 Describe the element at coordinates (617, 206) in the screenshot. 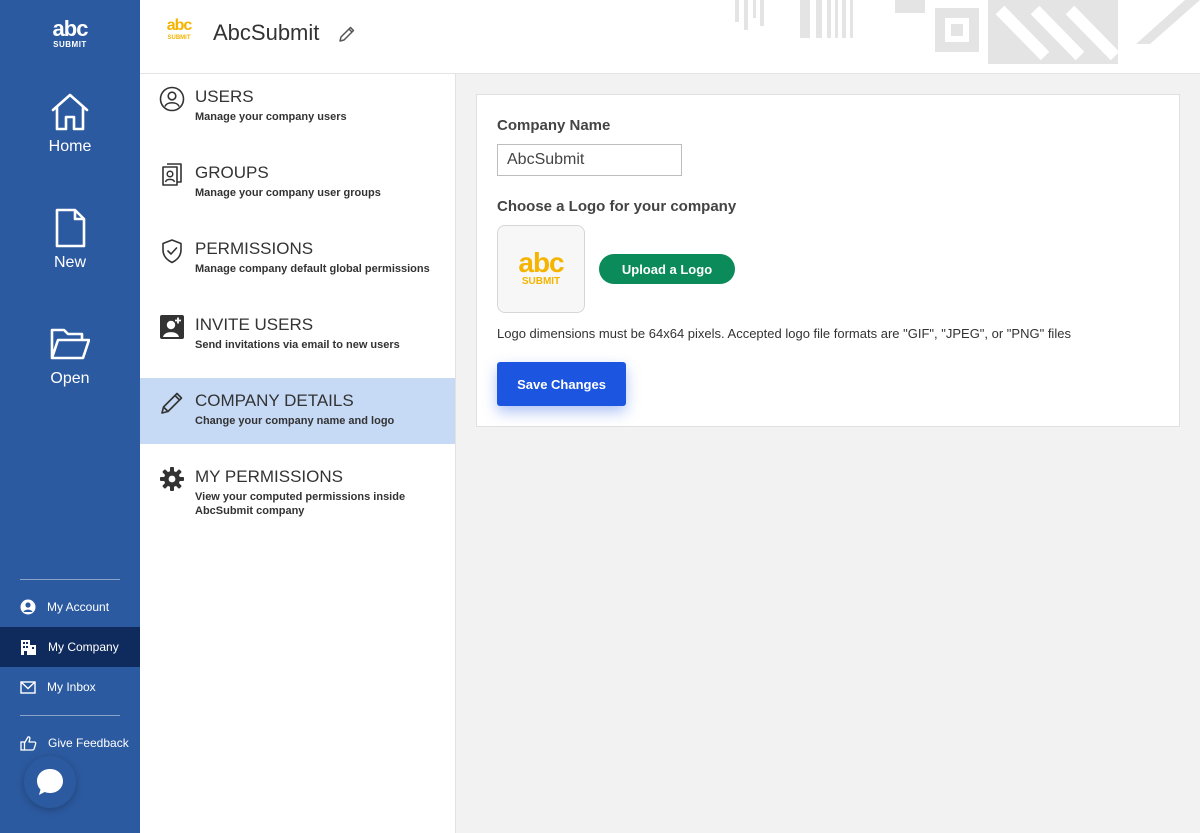

I see `logo-label: Choose a Logo for your company` at that location.